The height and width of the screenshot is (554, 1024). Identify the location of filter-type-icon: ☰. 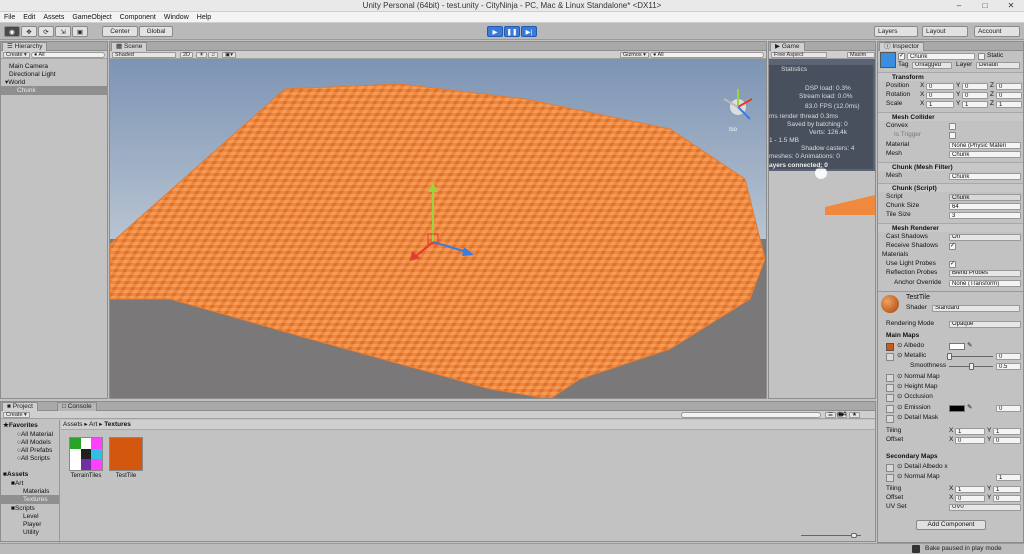
(830, 415).